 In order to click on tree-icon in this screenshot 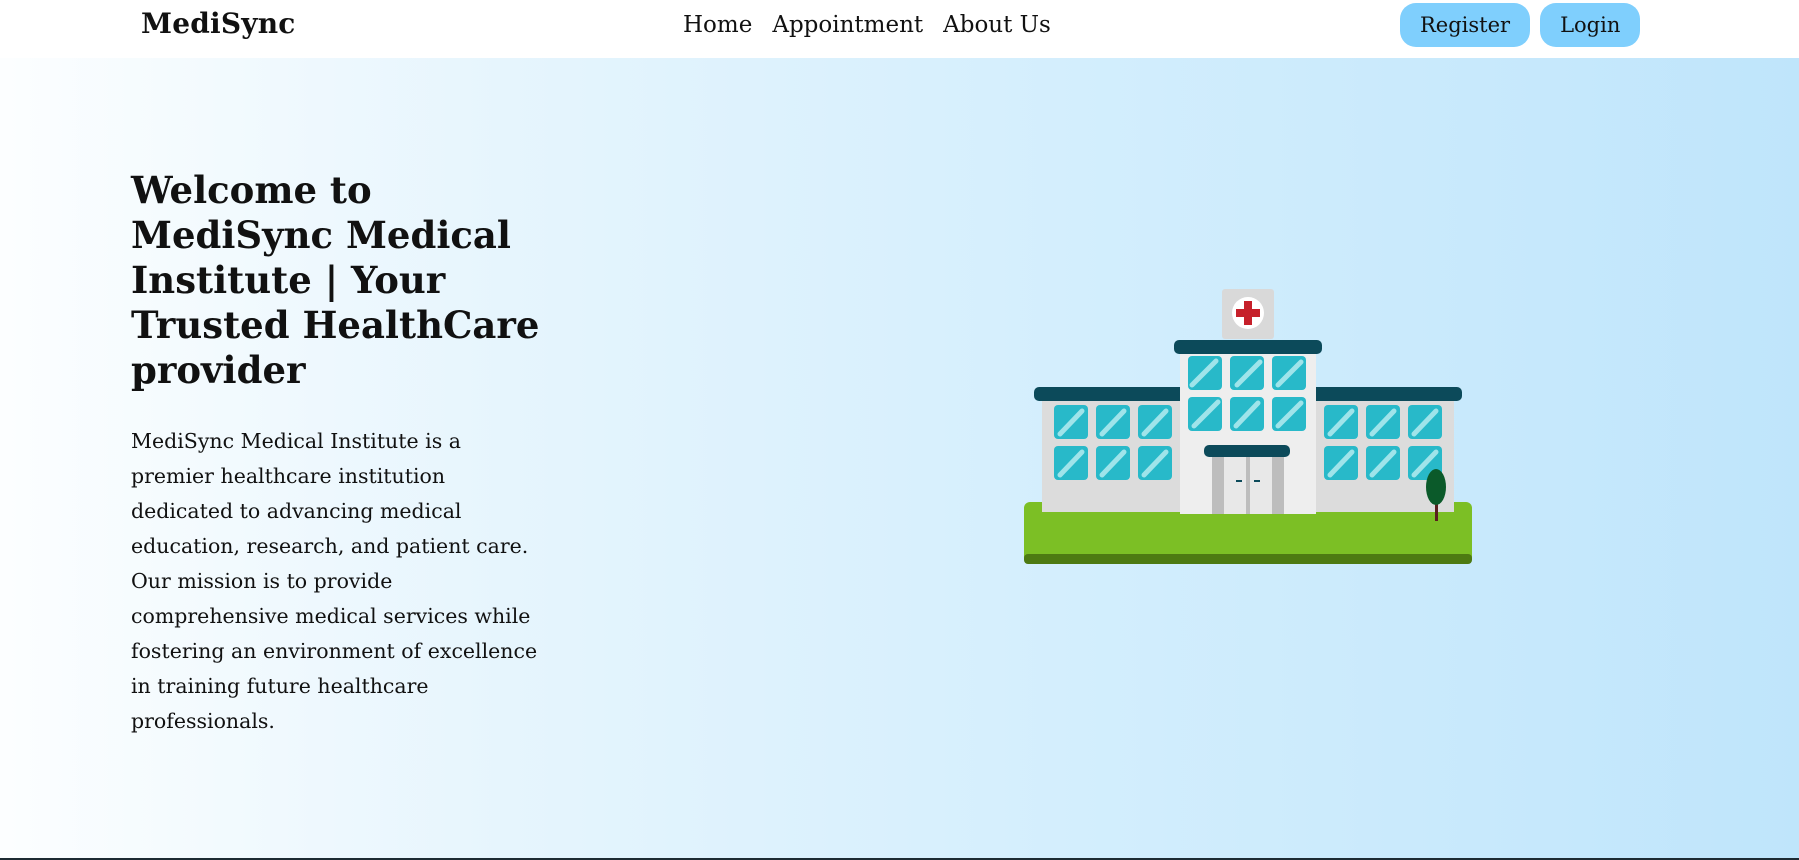, I will do `click(1436, 487)`.